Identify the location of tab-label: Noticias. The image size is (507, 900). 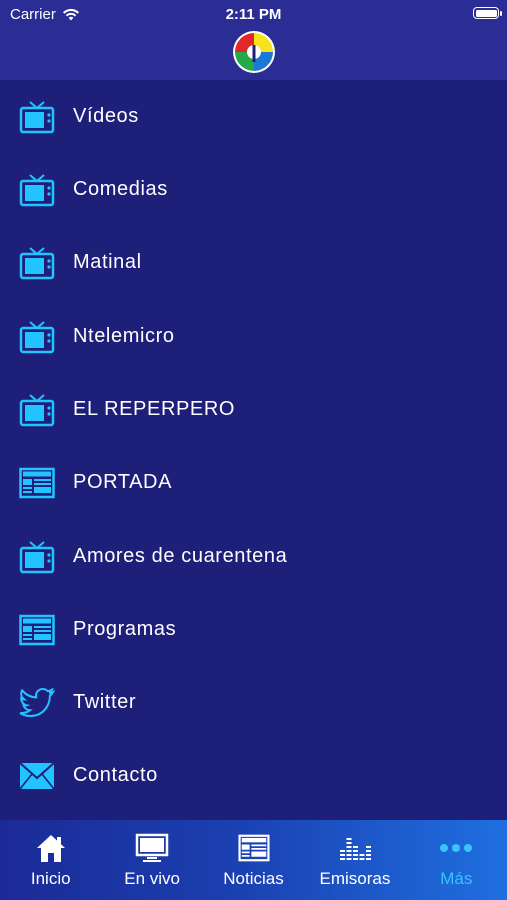
(253, 878).